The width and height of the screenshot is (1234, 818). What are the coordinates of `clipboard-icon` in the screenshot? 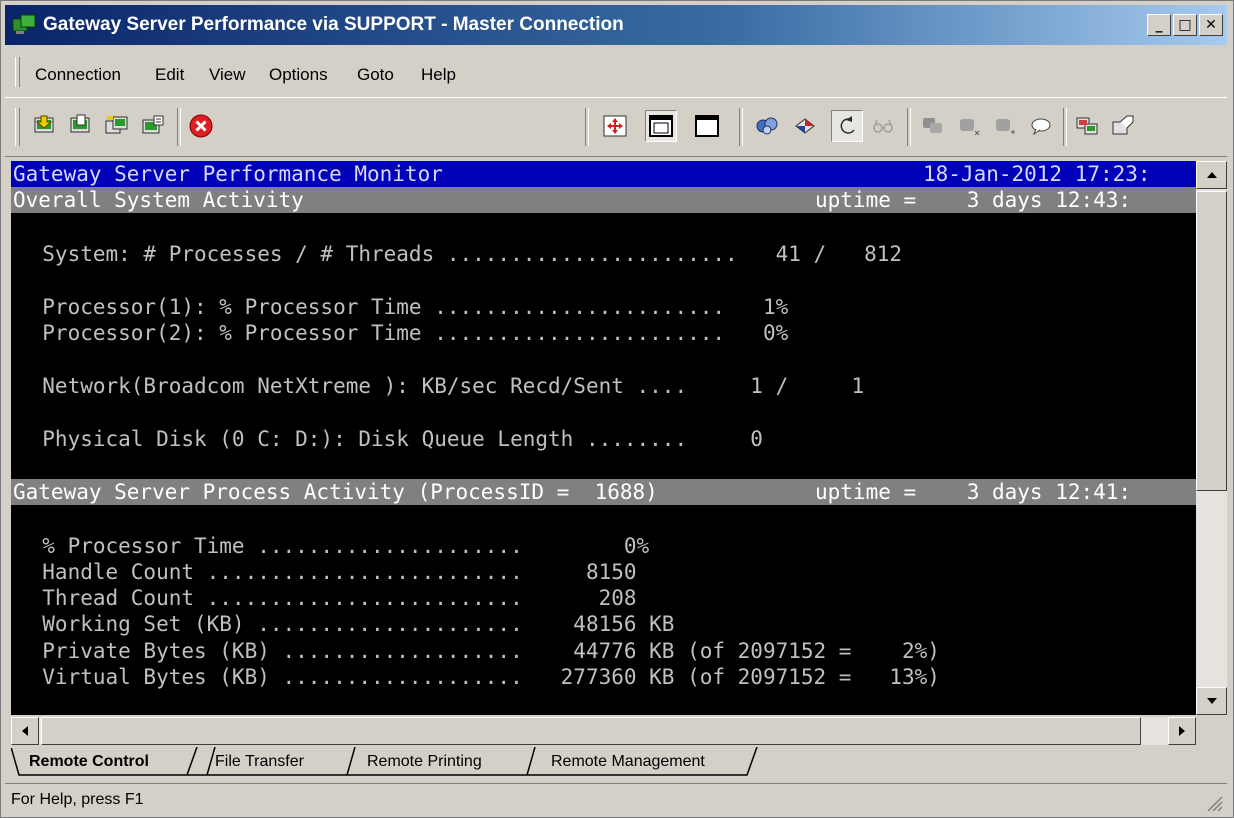 It's located at (805, 126).